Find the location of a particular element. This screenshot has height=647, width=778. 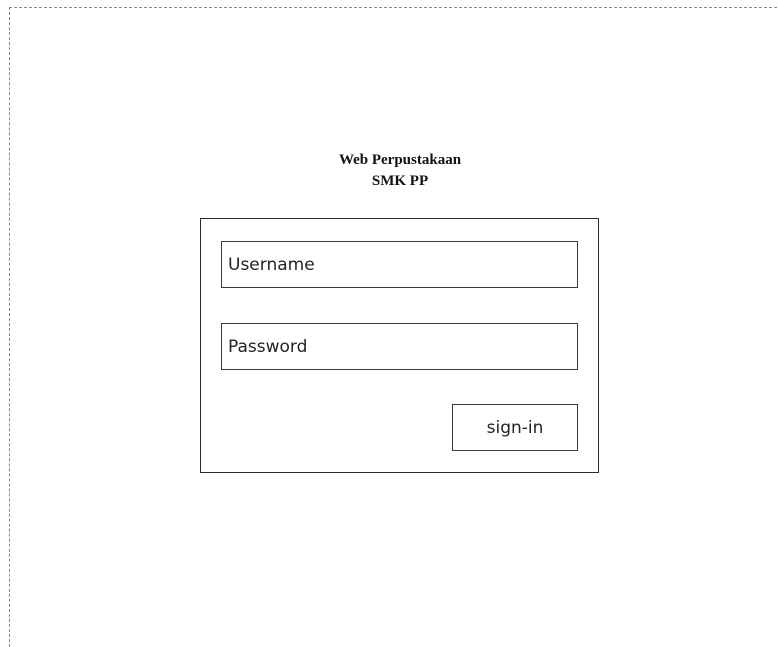

page-title: Web Perpustakaan SMK PP is located at coordinates (400, 171).